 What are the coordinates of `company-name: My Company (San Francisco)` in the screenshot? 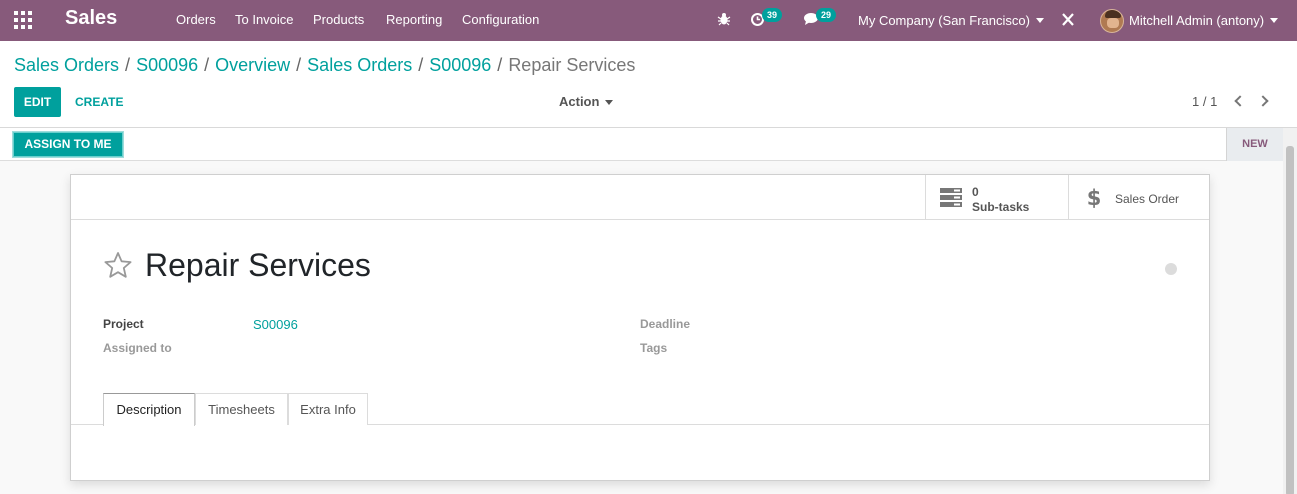 It's located at (944, 20).